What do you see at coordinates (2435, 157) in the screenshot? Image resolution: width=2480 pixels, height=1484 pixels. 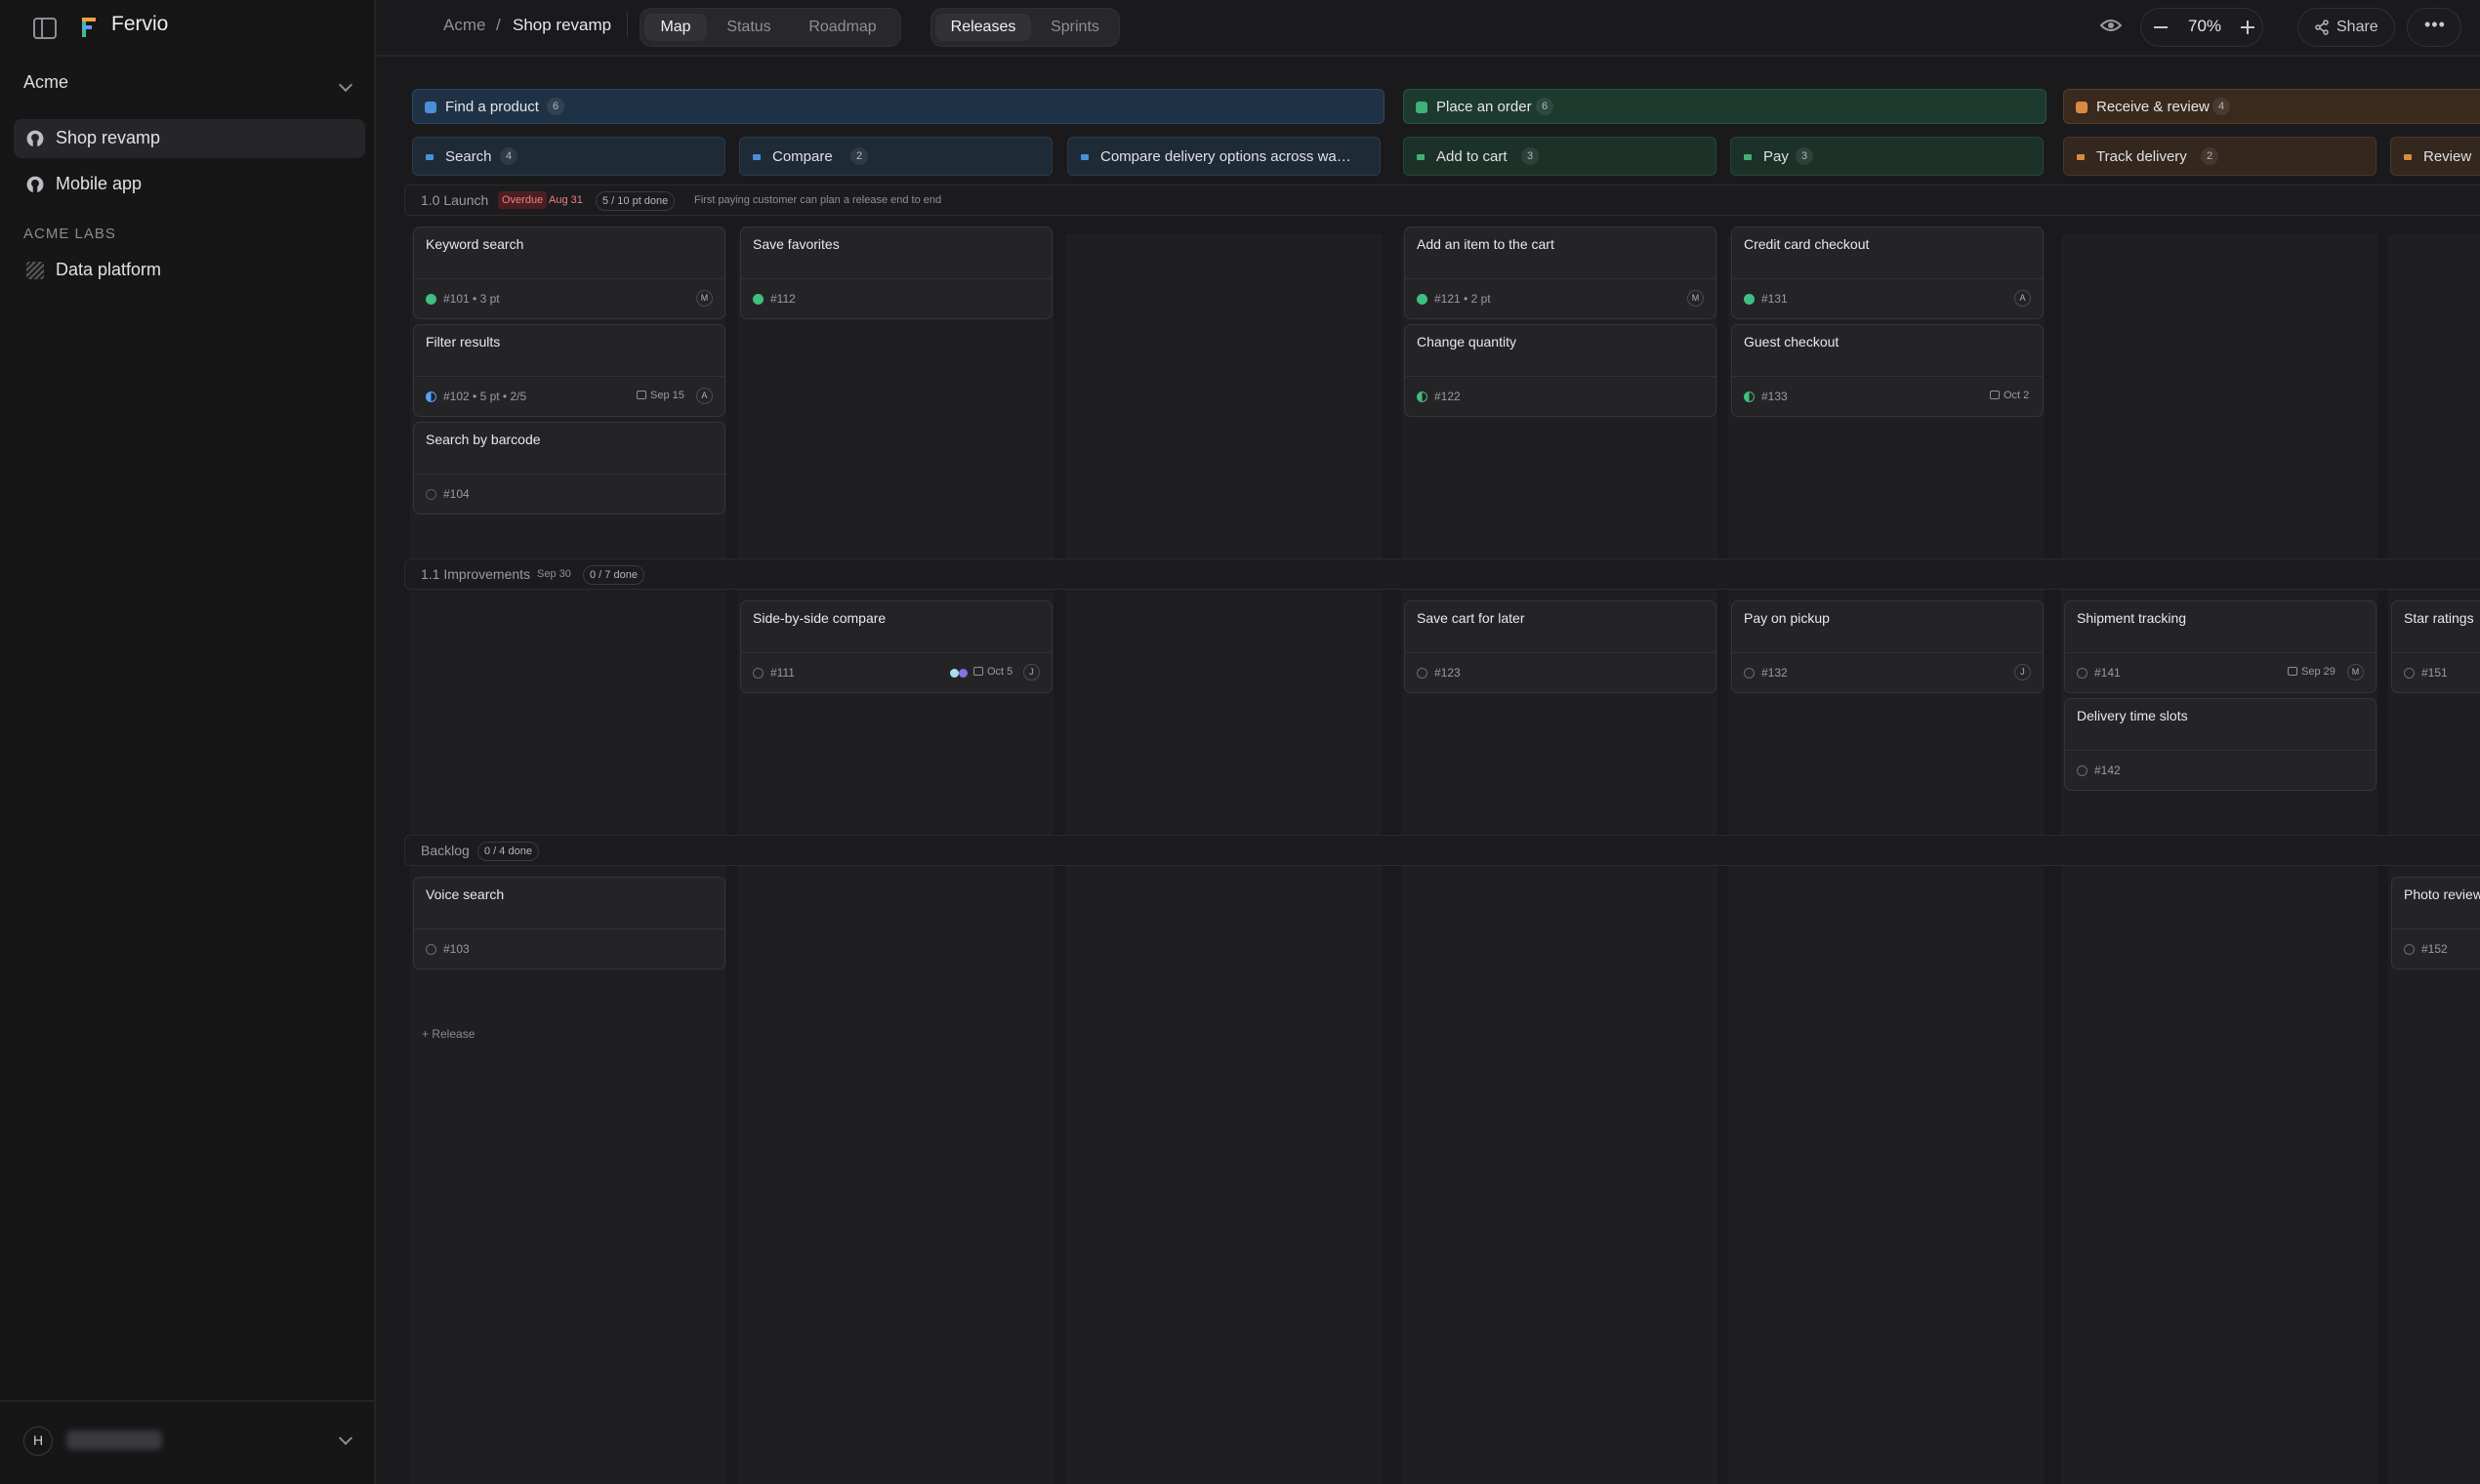 I see `step-review: Review` at bounding box center [2435, 157].